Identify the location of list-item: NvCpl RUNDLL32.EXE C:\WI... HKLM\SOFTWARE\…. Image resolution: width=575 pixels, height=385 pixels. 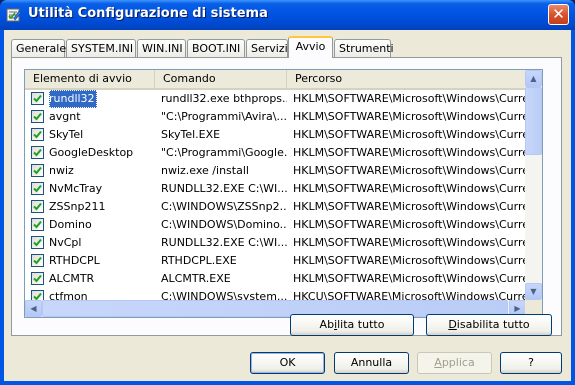
(275, 243).